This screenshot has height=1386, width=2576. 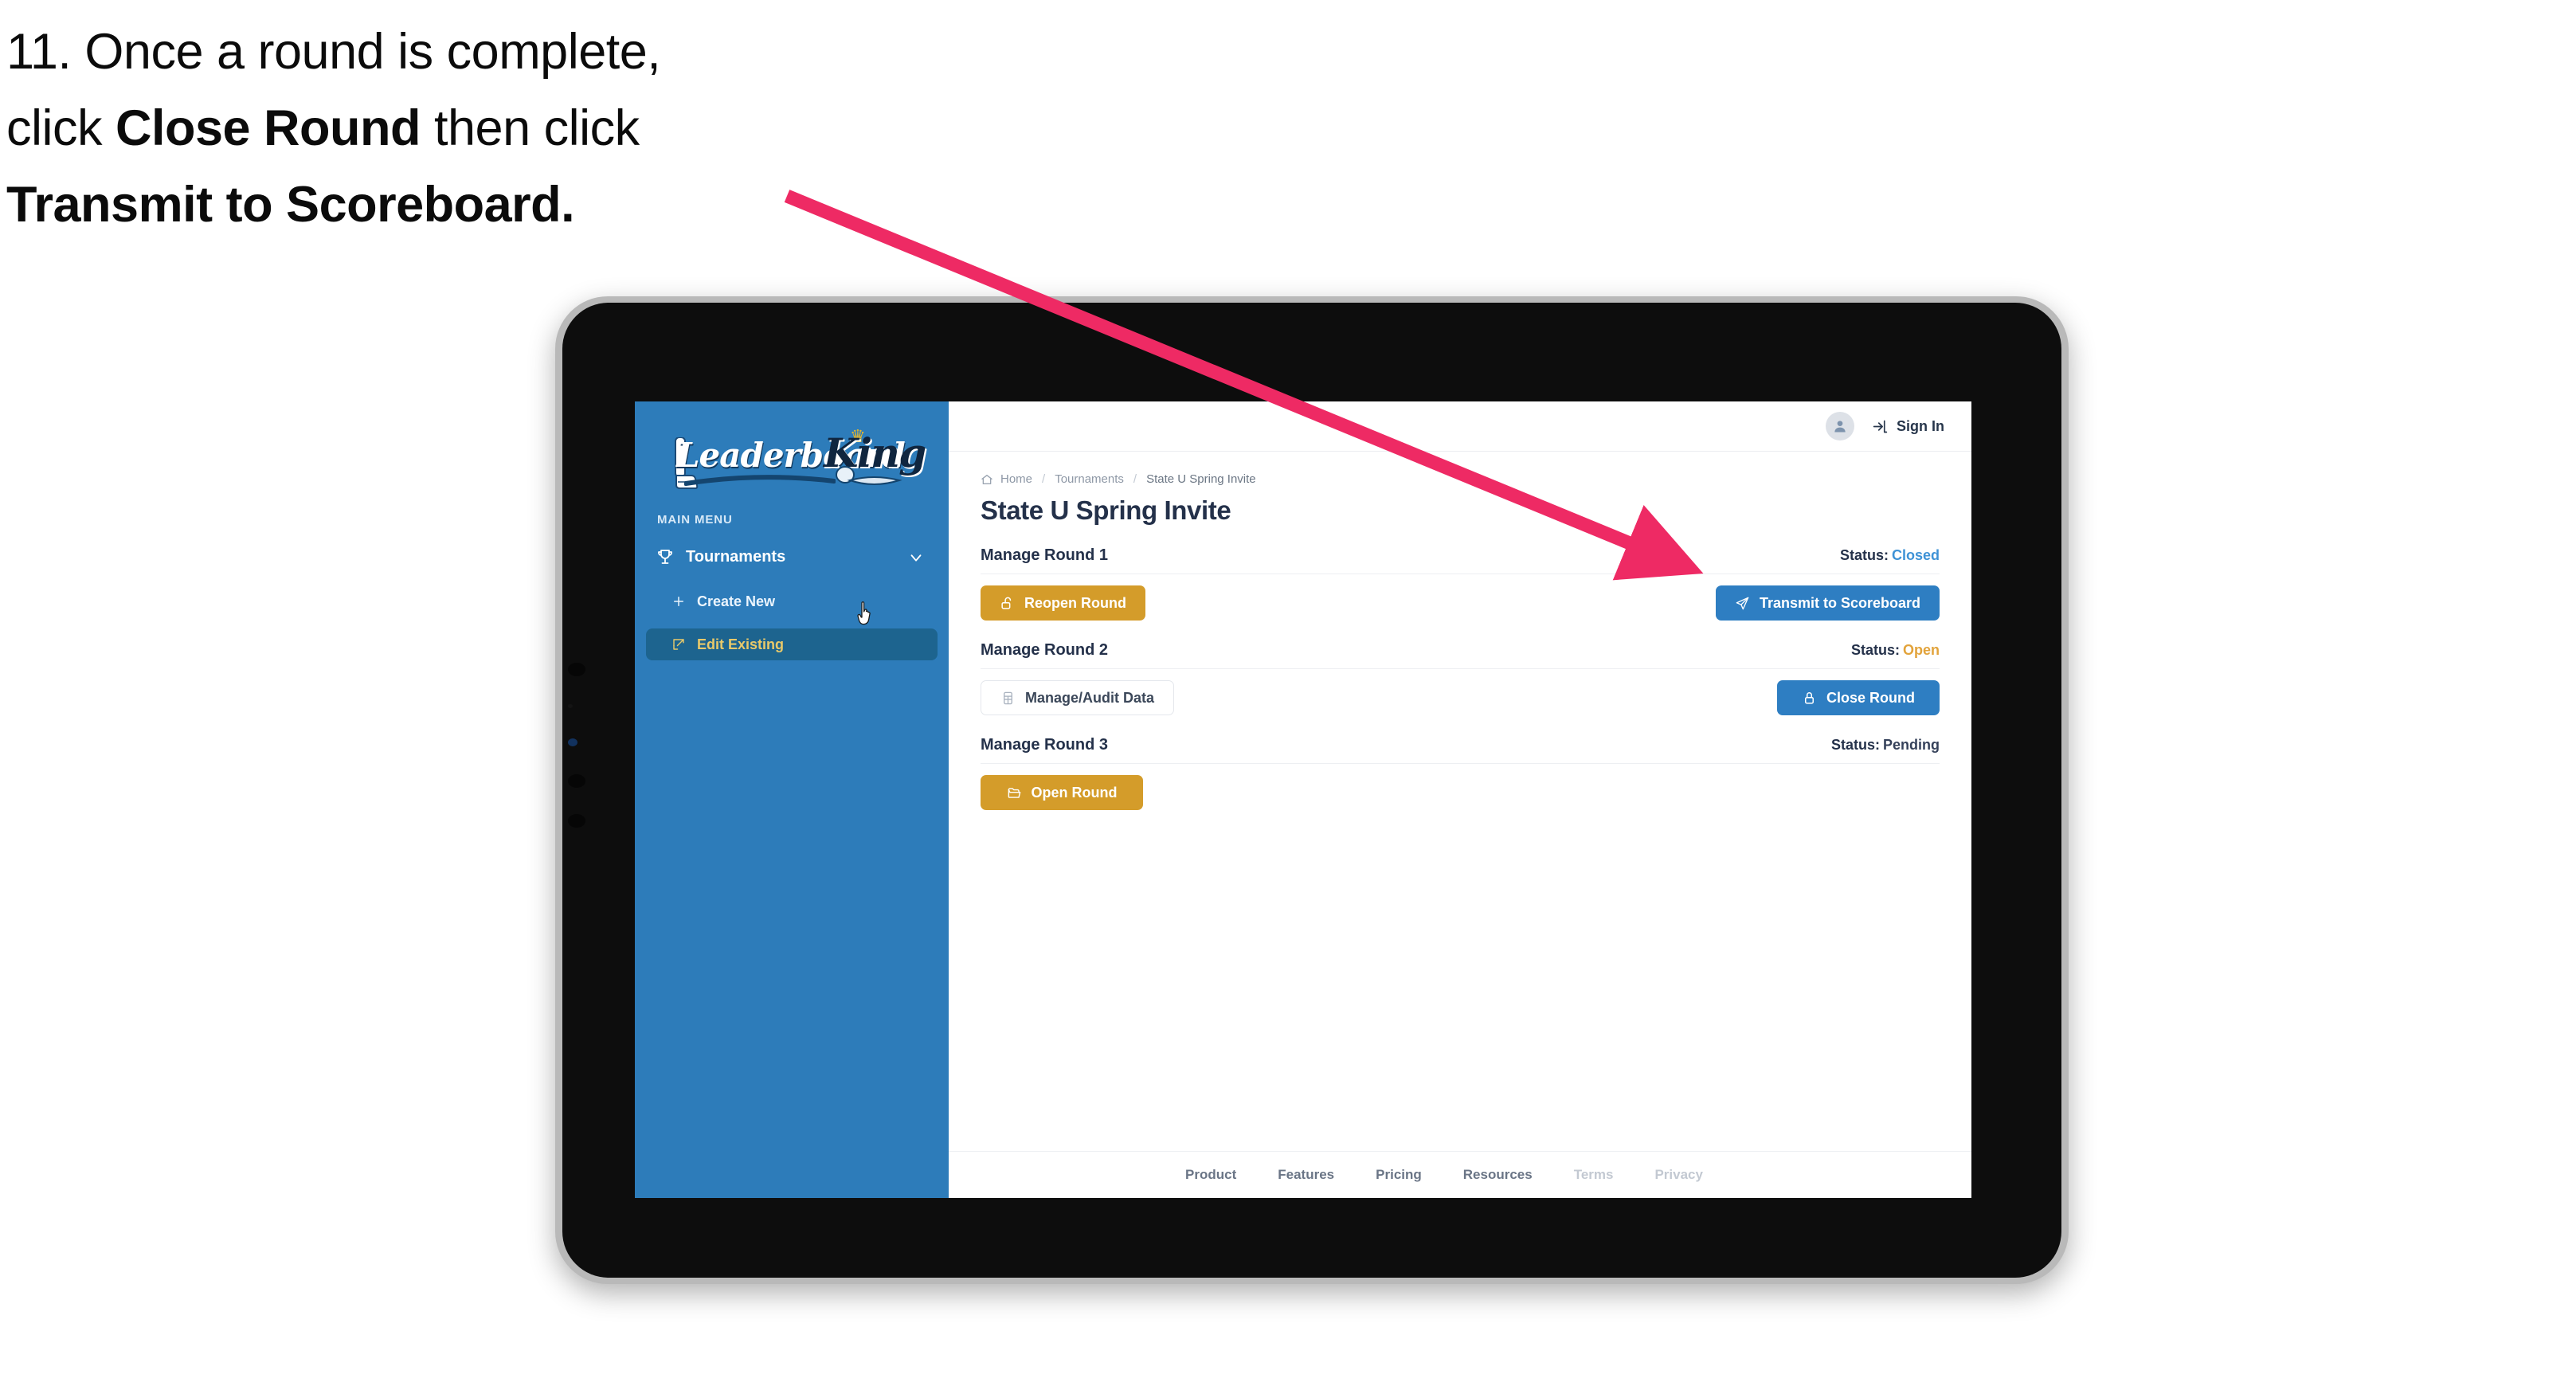 I want to click on edit-square-icon, so click(x=678, y=644).